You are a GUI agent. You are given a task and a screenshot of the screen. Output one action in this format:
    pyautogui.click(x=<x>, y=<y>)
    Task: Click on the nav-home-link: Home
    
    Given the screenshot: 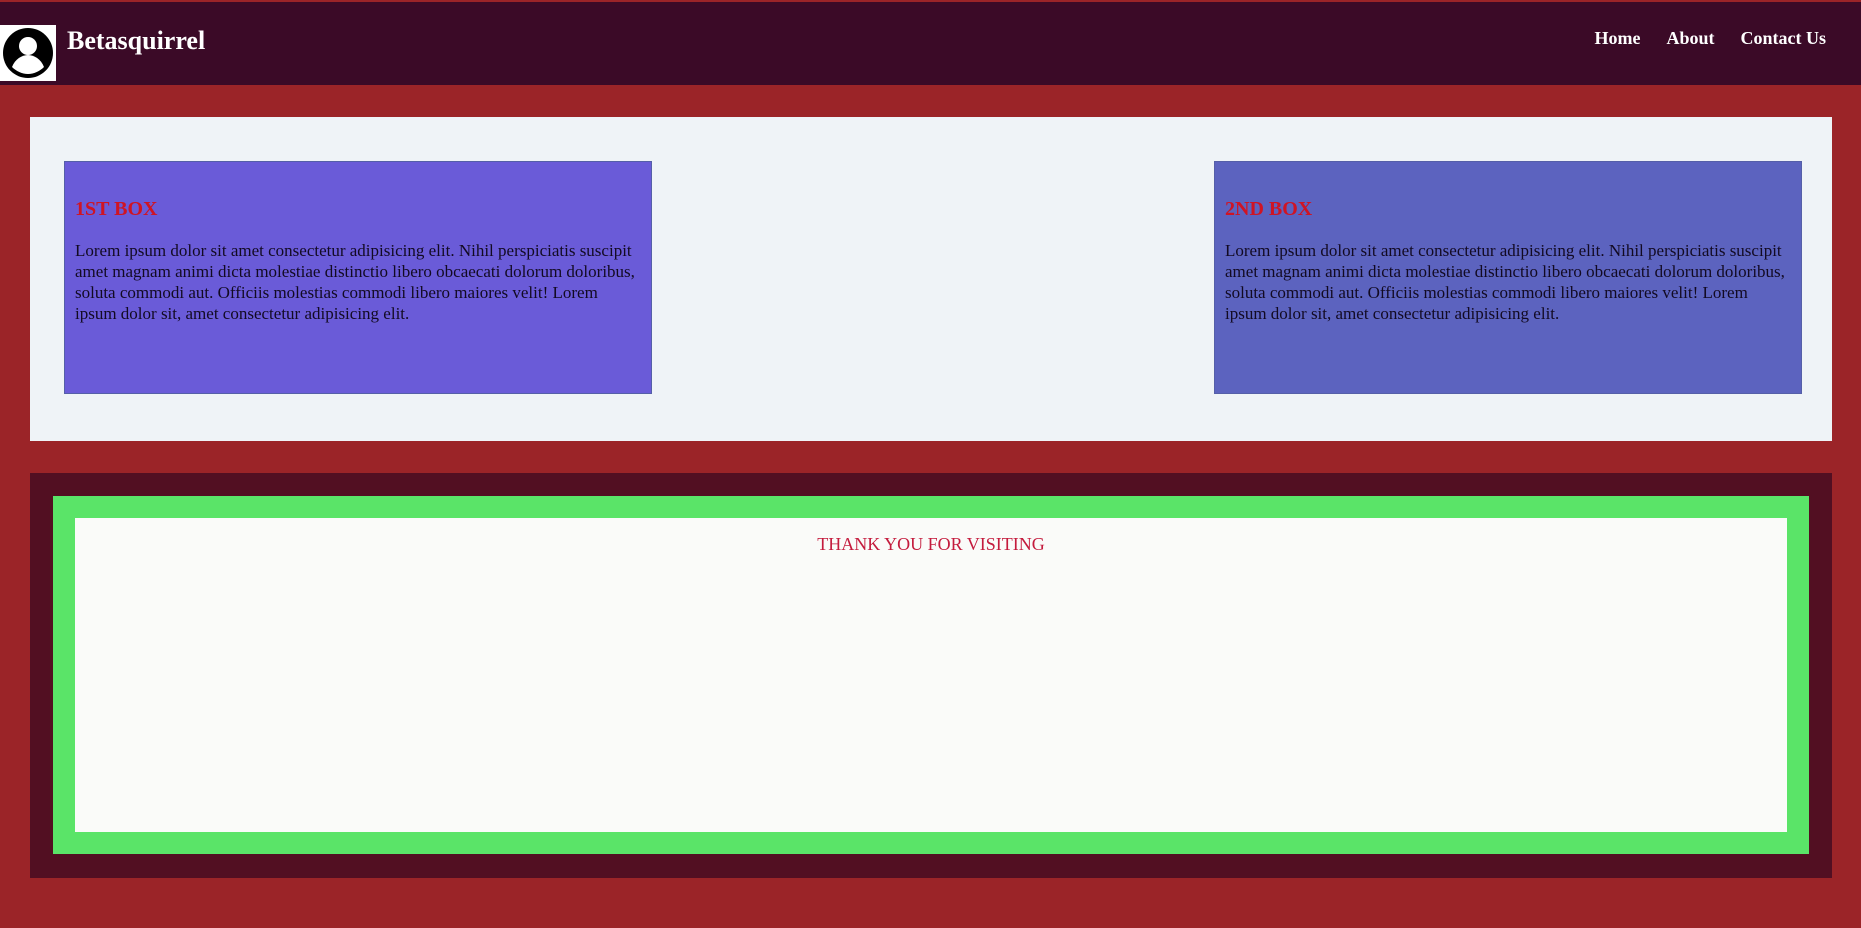 What is the action you would take?
    pyautogui.click(x=1618, y=38)
    